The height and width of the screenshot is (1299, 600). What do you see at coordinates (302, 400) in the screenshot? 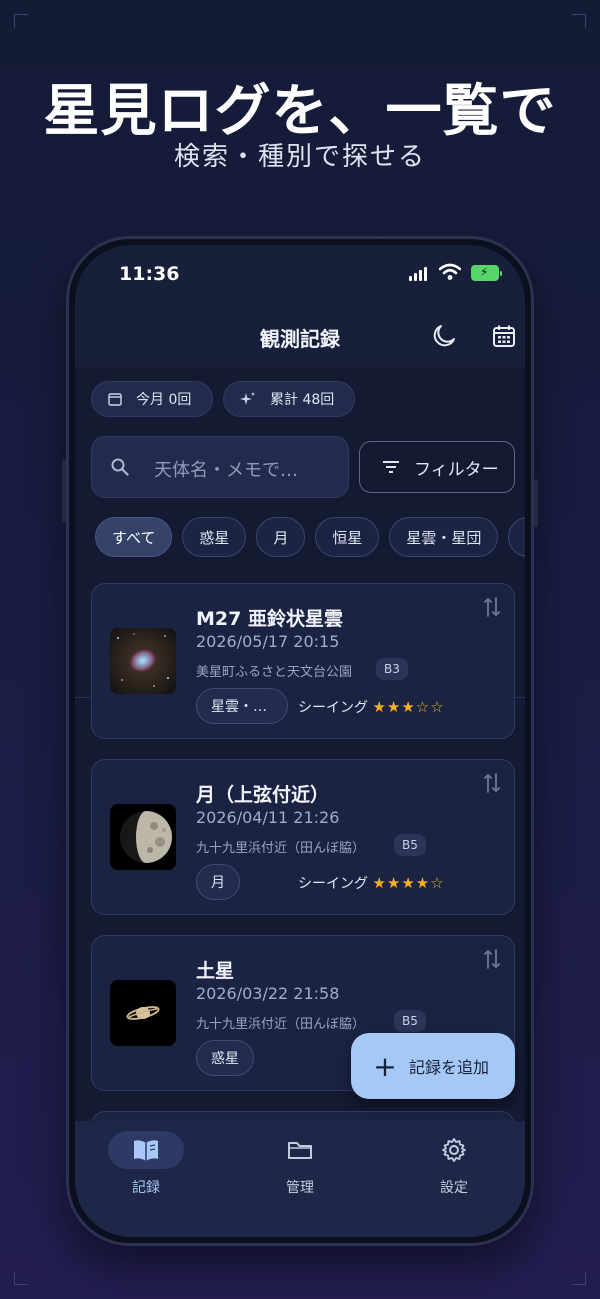
I see `stat-total-label: 累計 48回` at bounding box center [302, 400].